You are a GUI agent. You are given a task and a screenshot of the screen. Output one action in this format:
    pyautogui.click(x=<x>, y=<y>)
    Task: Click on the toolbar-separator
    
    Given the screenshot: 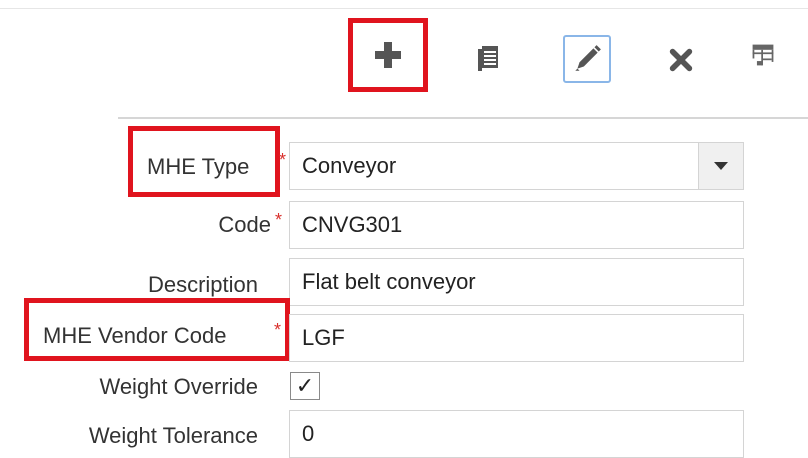 What is the action you would take?
    pyautogui.click(x=463, y=118)
    